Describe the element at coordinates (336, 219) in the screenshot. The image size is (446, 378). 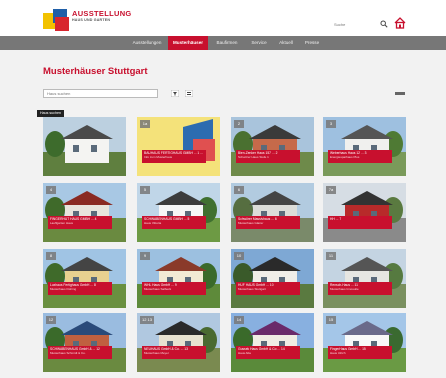
I see `card-title: HH ... 7` at that location.